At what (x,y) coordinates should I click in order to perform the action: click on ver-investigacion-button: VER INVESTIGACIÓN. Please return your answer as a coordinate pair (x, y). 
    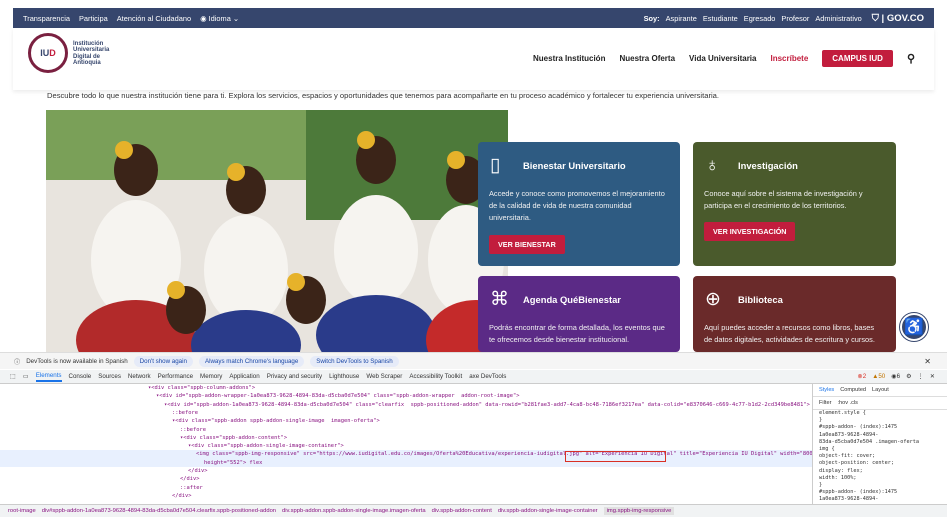
    Looking at the image, I should click on (750, 231).